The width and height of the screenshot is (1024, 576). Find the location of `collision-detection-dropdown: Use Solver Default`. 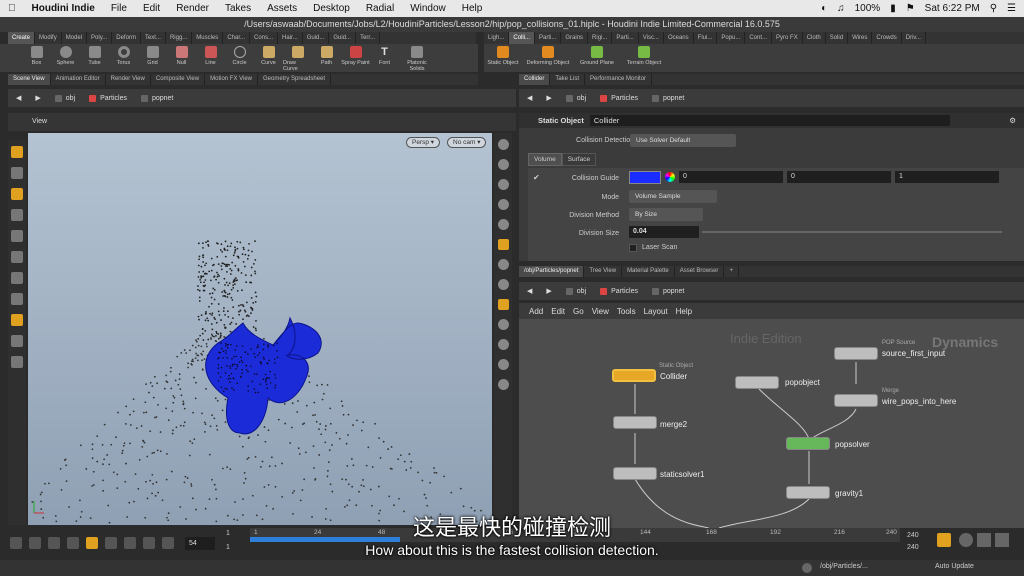

collision-detection-dropdown: Use Solver Default is located at coordinates (683, 140).